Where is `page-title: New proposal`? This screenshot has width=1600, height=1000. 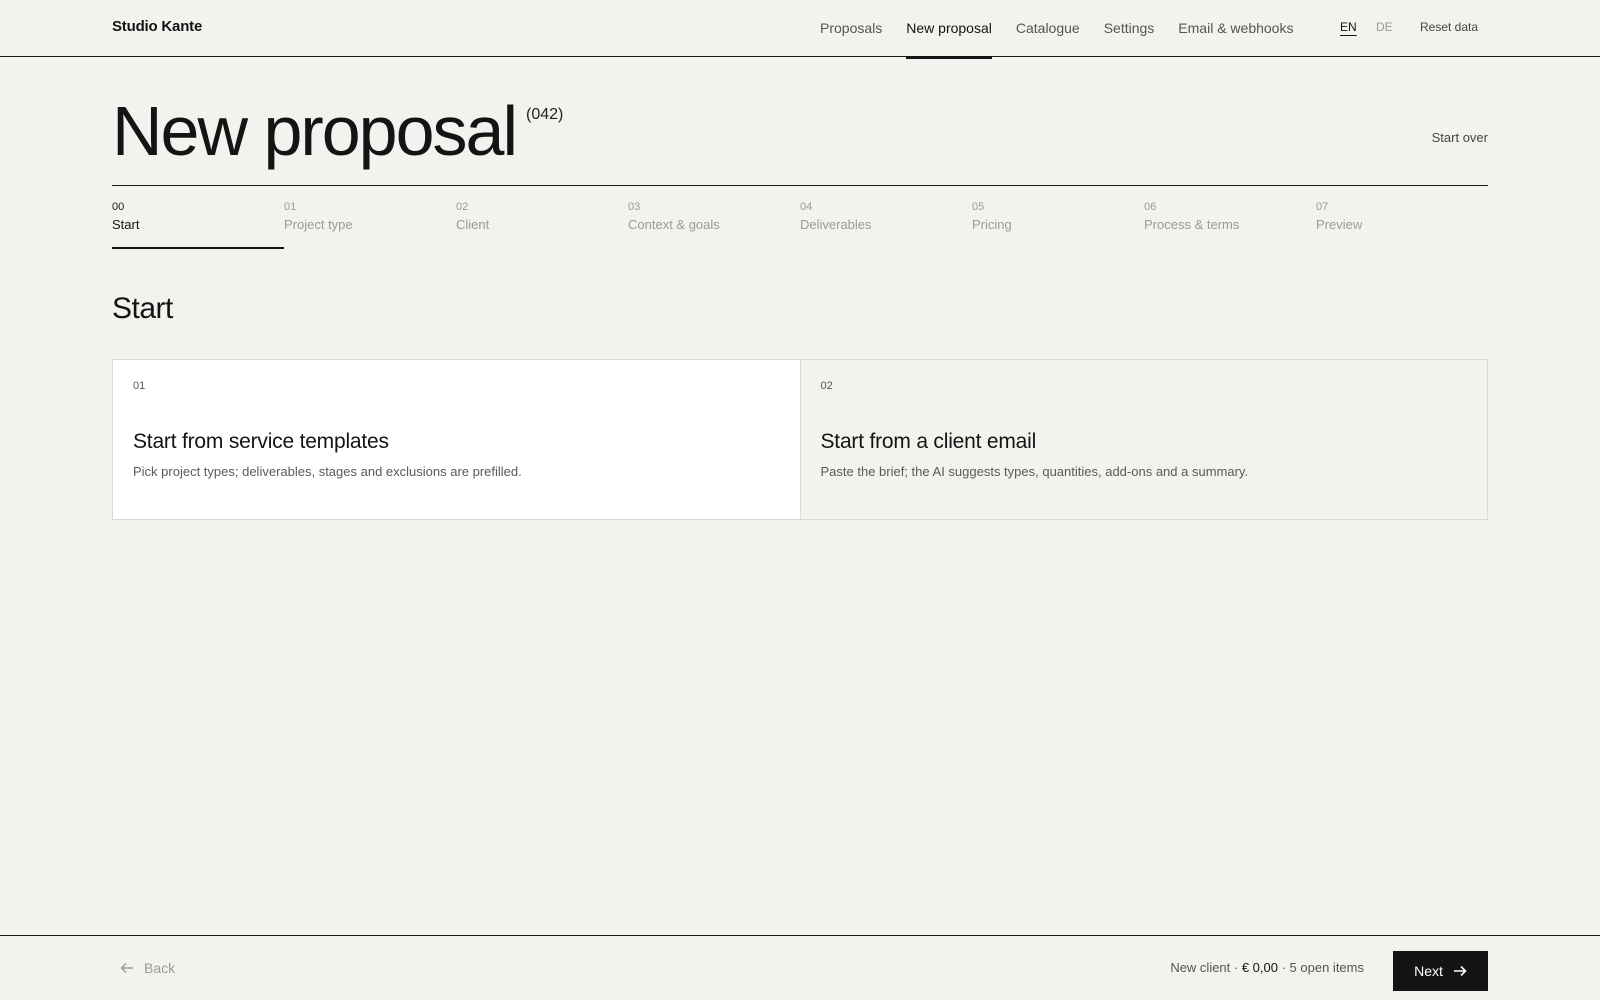 page-title: New proposal is located at coordinates (315, 131).